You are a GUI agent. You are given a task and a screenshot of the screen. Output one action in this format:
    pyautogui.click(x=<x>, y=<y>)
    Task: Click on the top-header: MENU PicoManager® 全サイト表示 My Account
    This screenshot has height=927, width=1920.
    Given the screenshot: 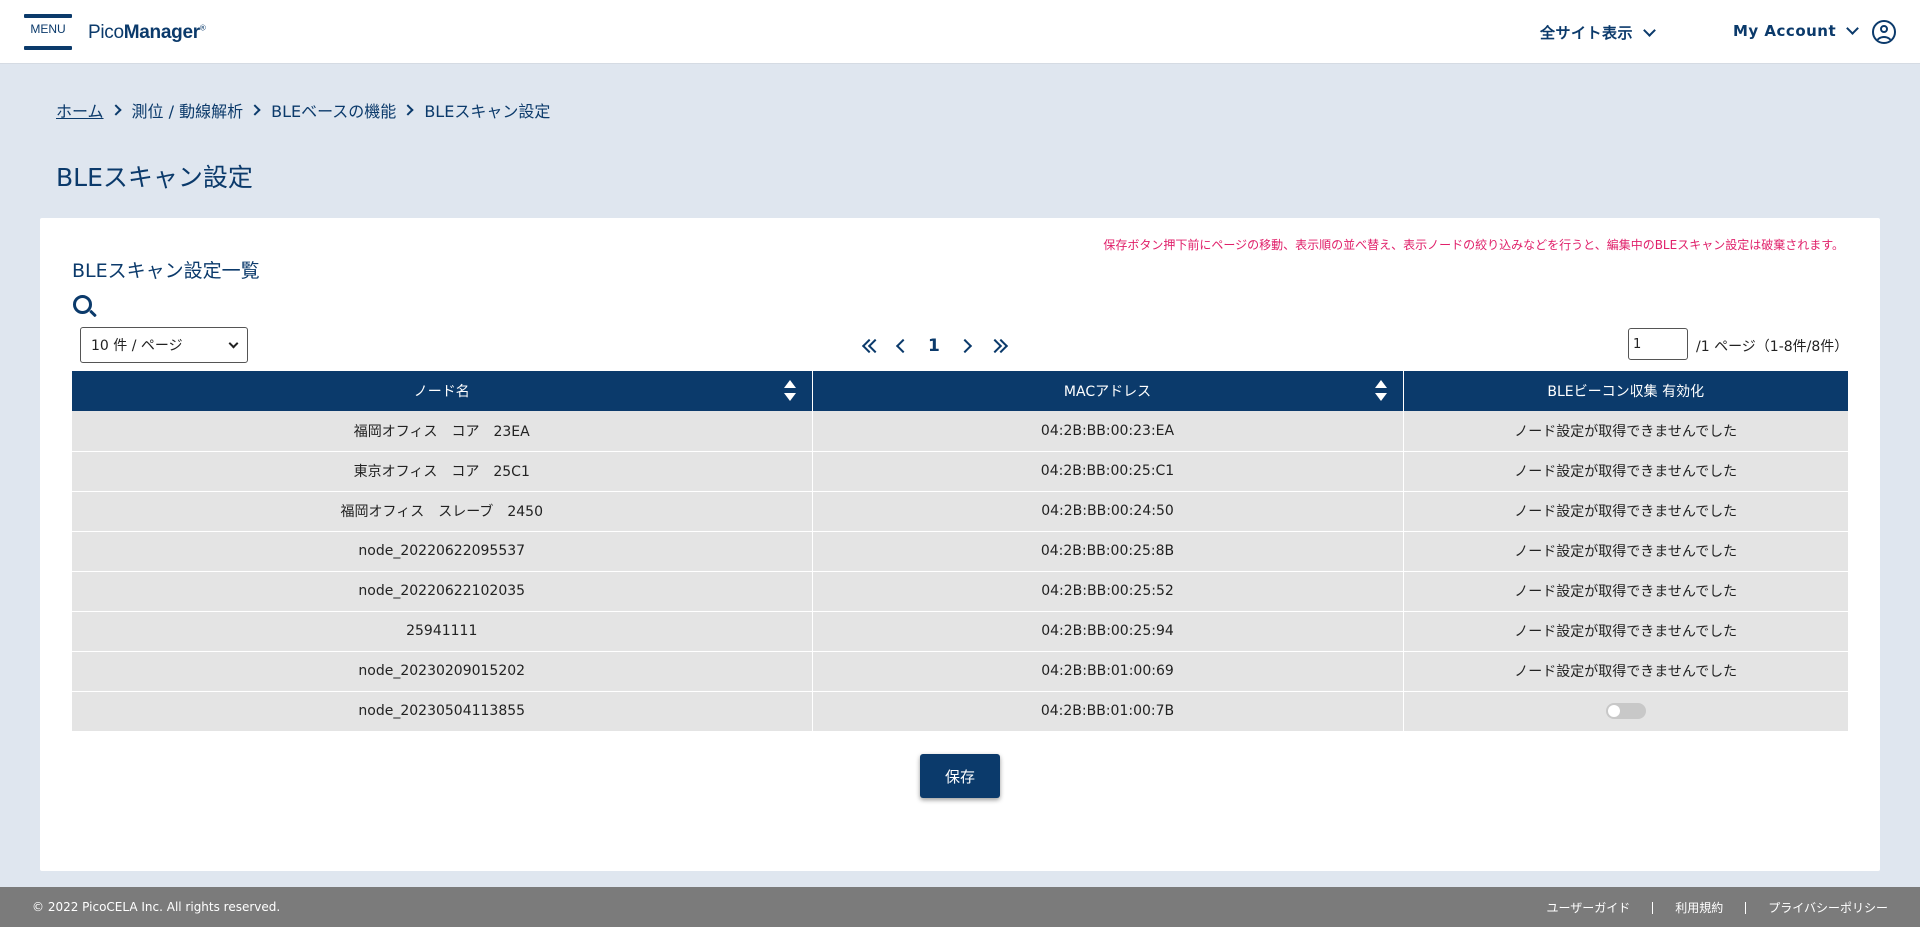 What is the action you would take?
    pyautogui.click(x=960, y=32)
    